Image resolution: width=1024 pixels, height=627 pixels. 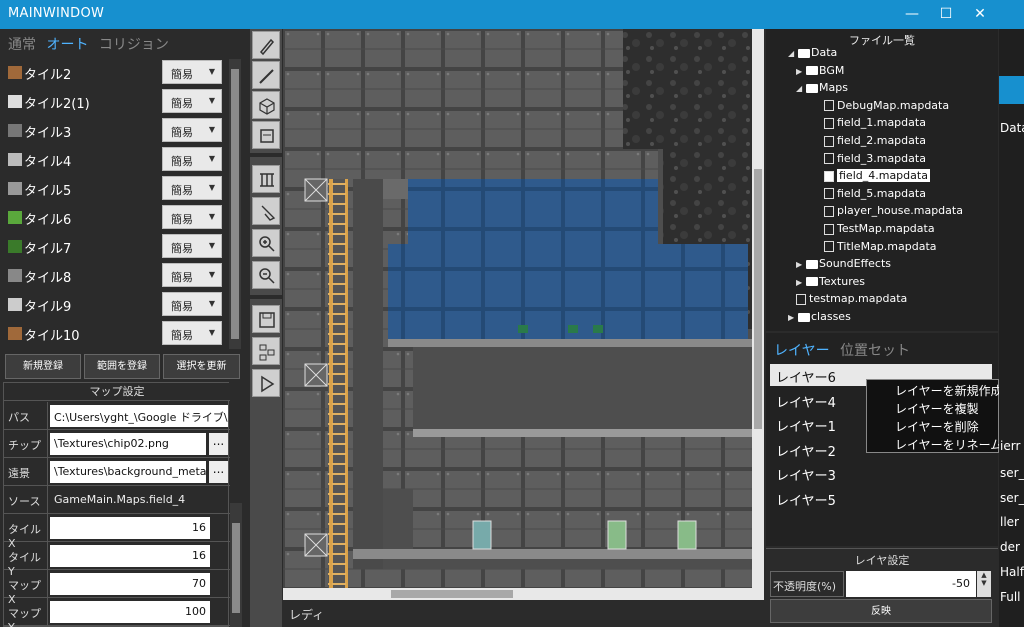 What do you see at coordinates (130, 584) in the screenshot?
I see `mapx-field: 70` at bounding box center [130, 584].